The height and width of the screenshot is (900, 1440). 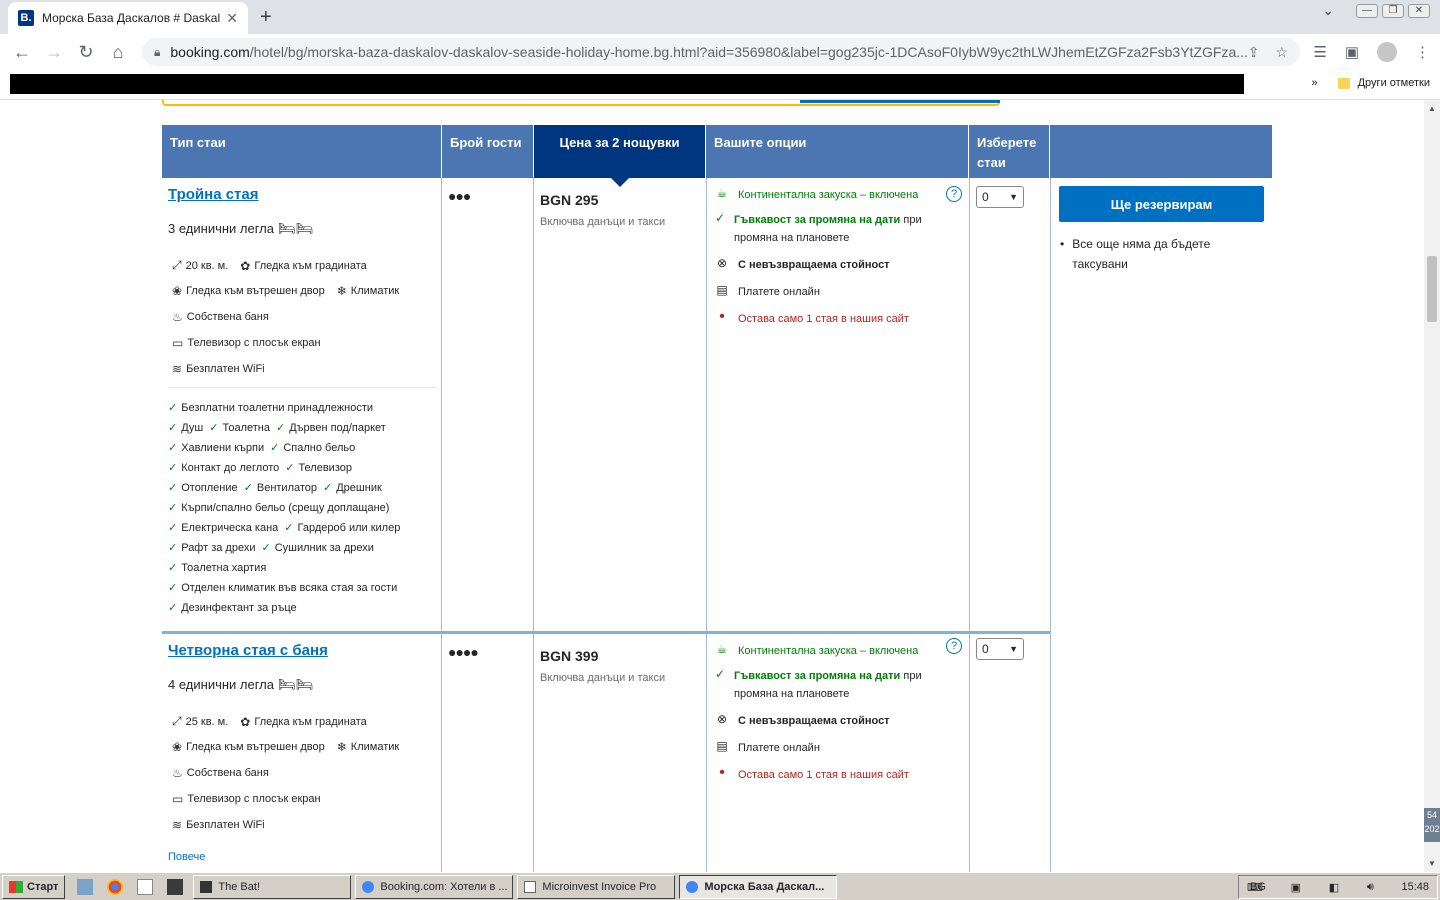 I want to click on tray-monitor-icon: ▣, so click(x=1296, y=887).